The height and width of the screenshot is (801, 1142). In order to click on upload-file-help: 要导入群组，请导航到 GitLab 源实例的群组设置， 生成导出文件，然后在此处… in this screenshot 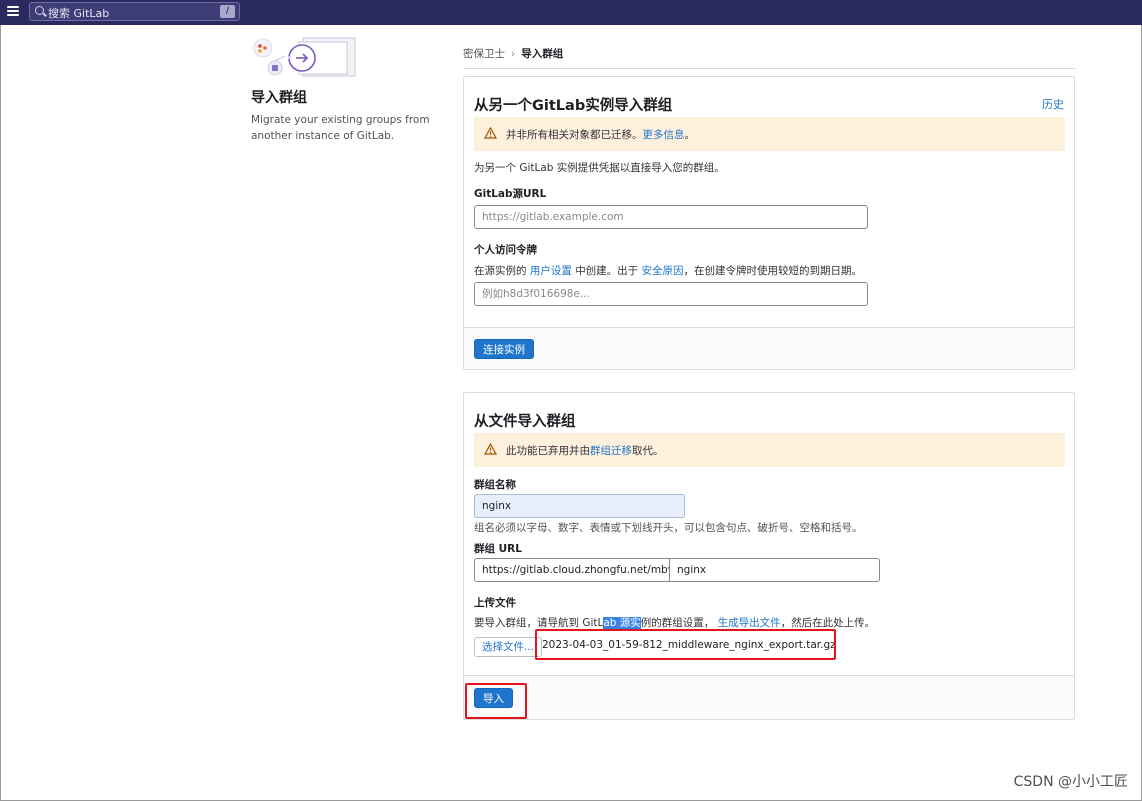, I will do `click(674, 622)`.